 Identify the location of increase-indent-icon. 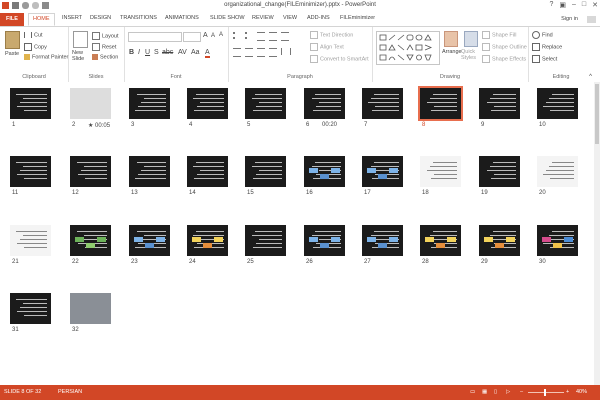
(273, 36).